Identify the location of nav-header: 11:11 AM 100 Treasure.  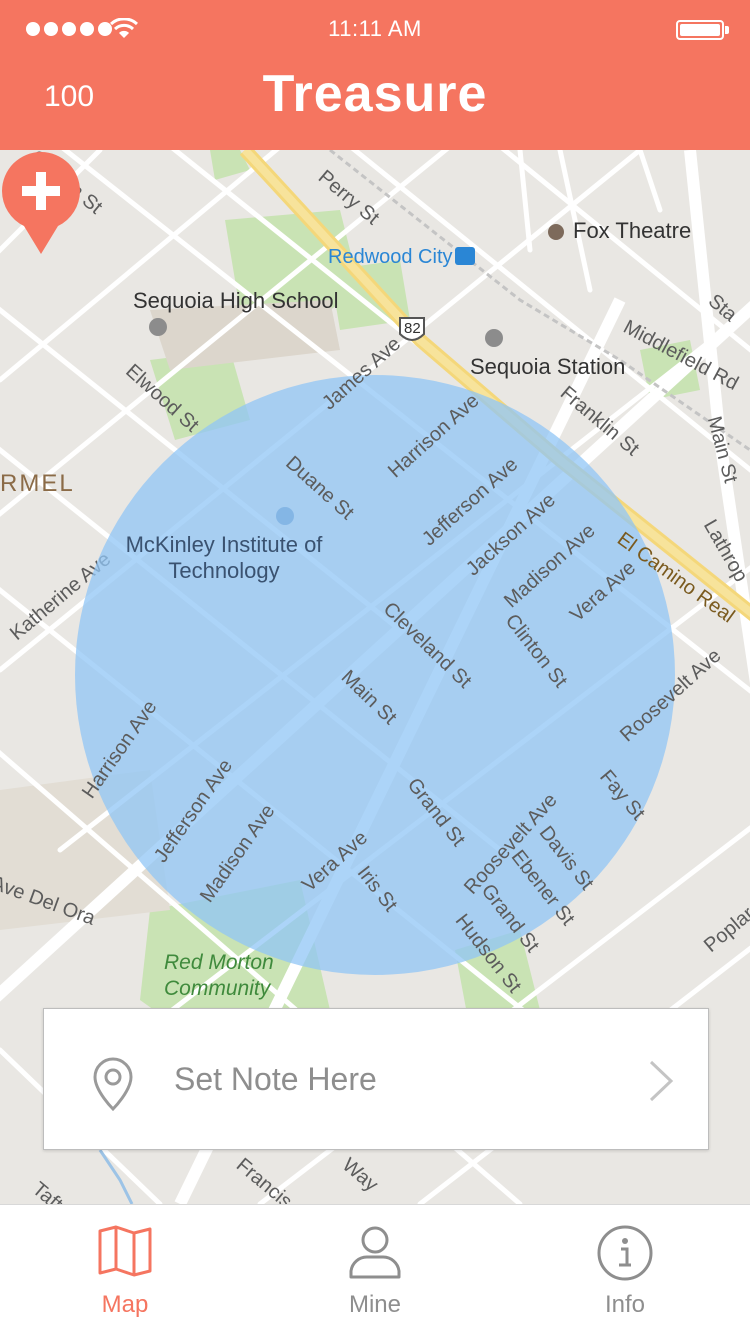
(375, 75).